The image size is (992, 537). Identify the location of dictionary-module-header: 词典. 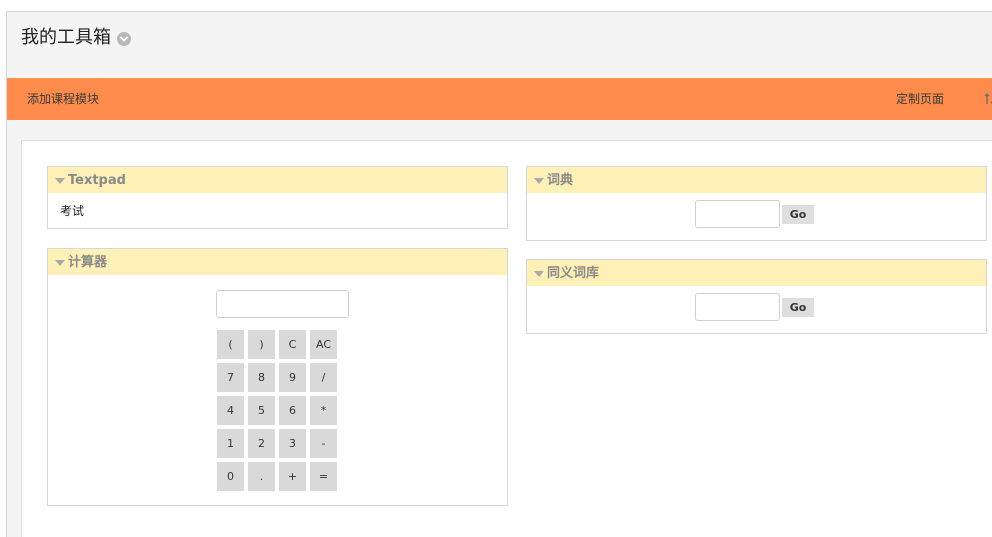
(756, 180).